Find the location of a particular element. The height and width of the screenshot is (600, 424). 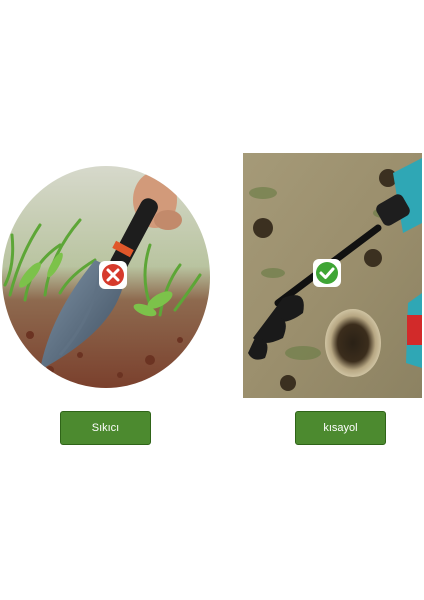

label-kisayol-text: kısayol is located at coordinates (340, 428).